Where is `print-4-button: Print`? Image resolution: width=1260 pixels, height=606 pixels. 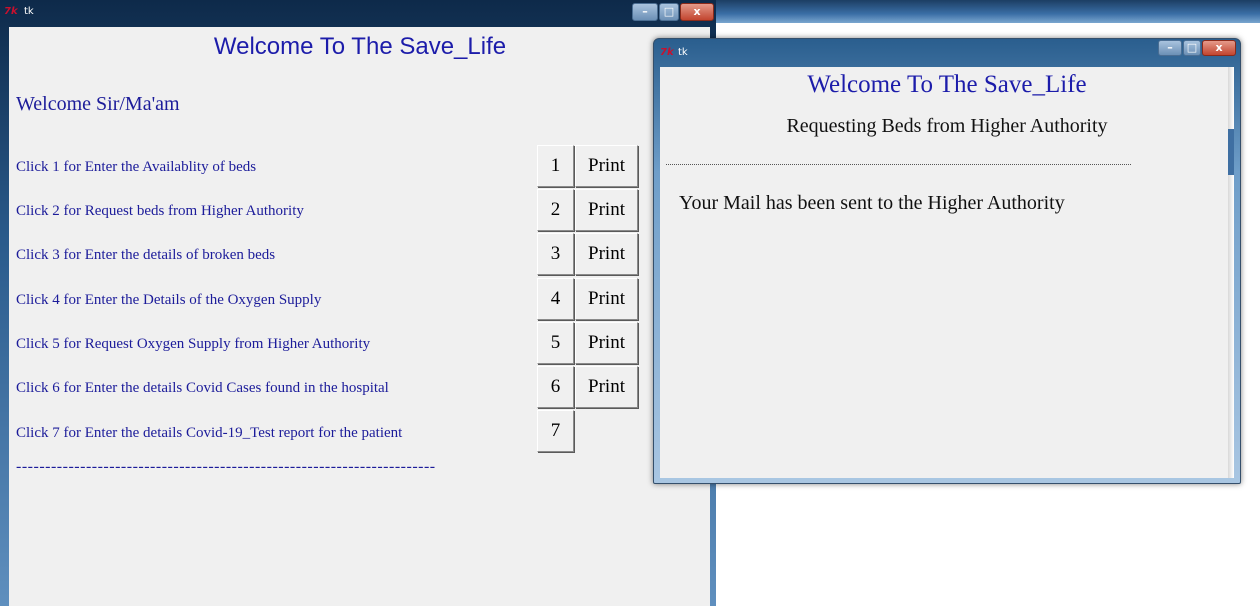 print-4-button: Print is located at coordinates (606, 299).